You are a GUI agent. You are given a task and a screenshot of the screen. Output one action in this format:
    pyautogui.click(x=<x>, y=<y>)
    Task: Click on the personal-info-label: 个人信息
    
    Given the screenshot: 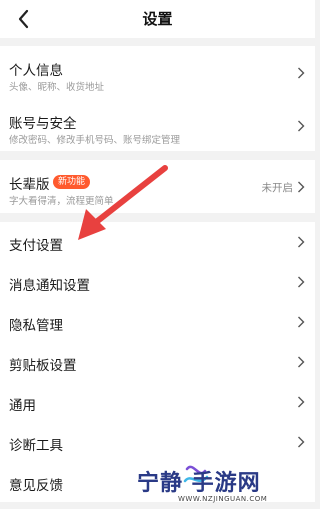 What is the action you would take?
    pyautogui.click(x=36, y=71)
    